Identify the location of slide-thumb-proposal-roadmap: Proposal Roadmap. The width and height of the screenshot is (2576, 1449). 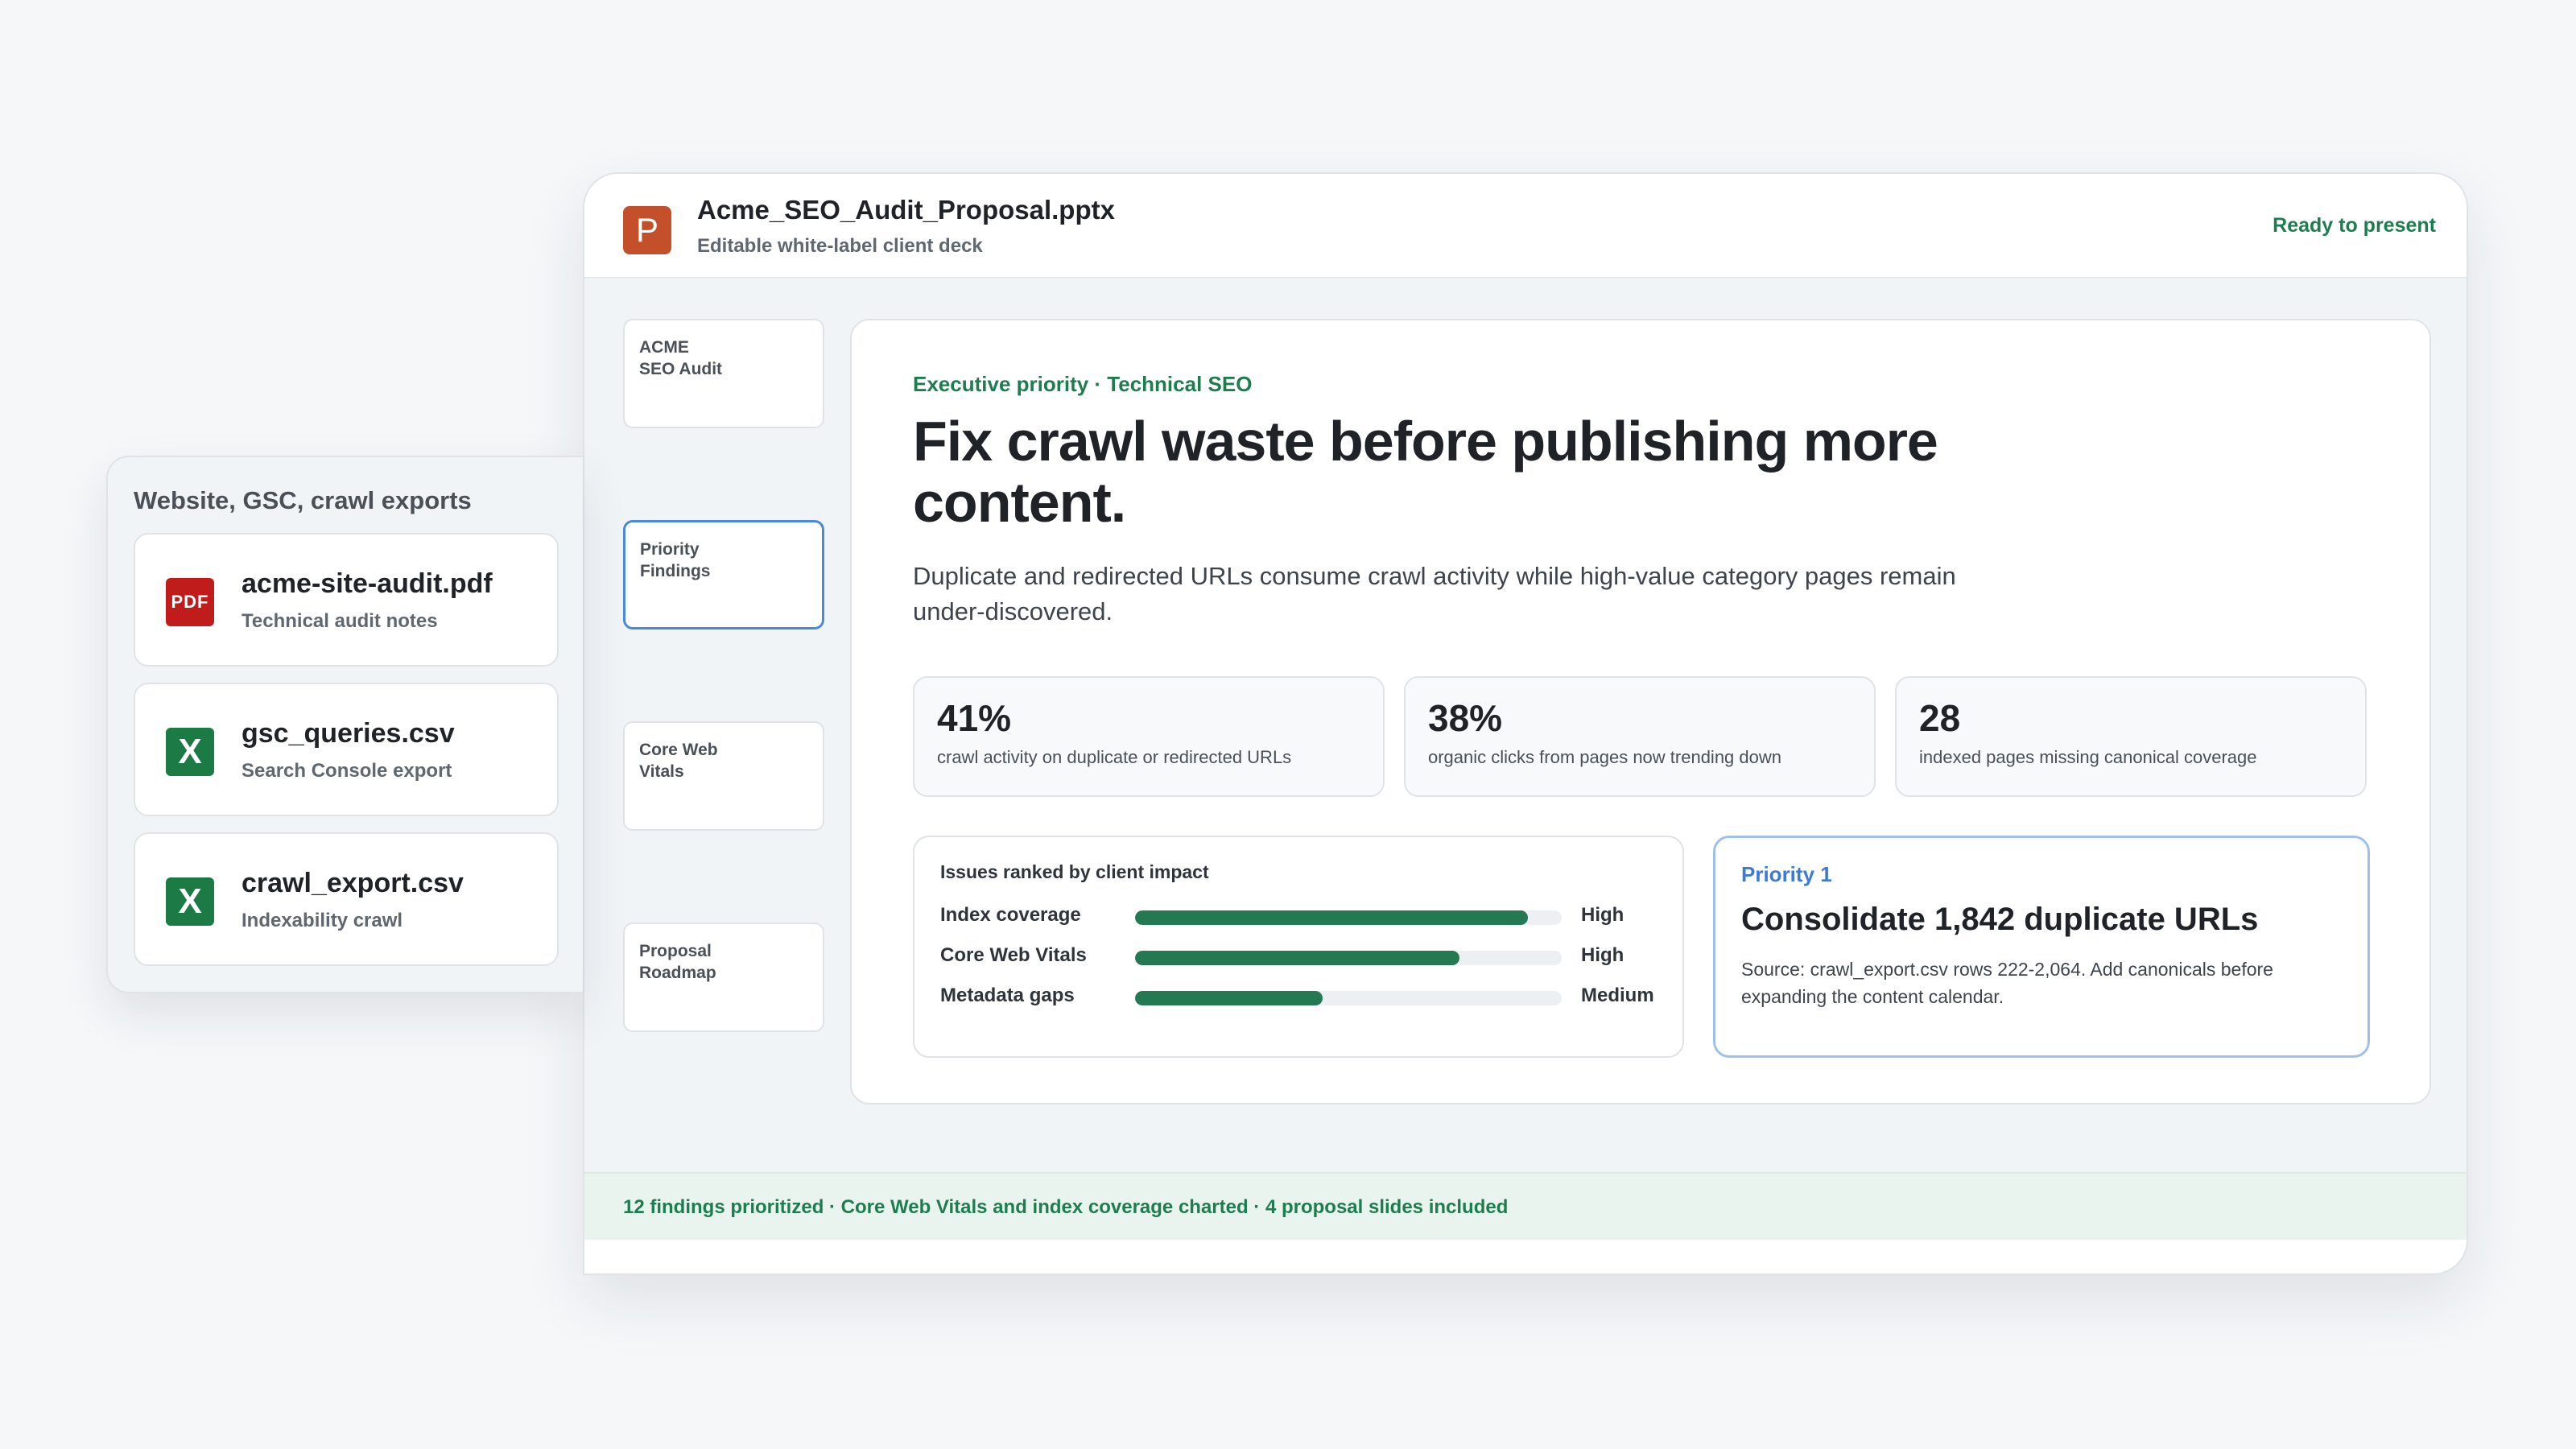
(723, 977).